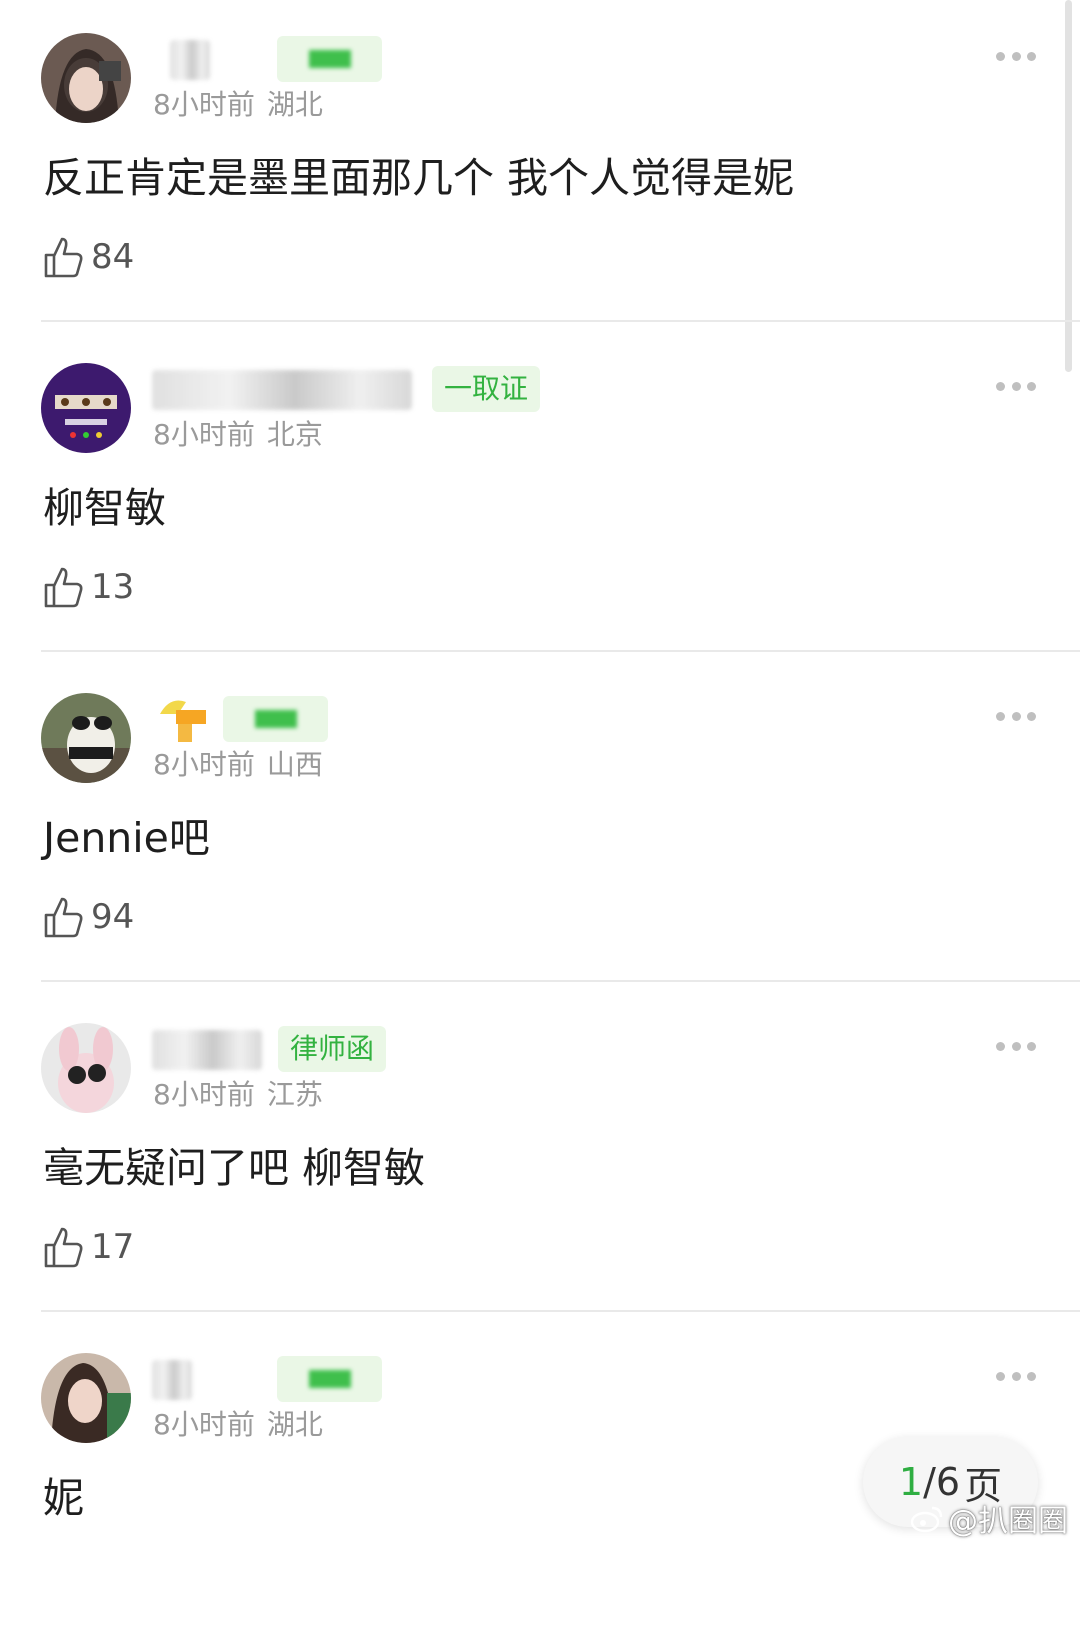 This screenshot has height=1650, width=1080. I want to click on comment-meta: 8小时前 山西, so click(238, 765).